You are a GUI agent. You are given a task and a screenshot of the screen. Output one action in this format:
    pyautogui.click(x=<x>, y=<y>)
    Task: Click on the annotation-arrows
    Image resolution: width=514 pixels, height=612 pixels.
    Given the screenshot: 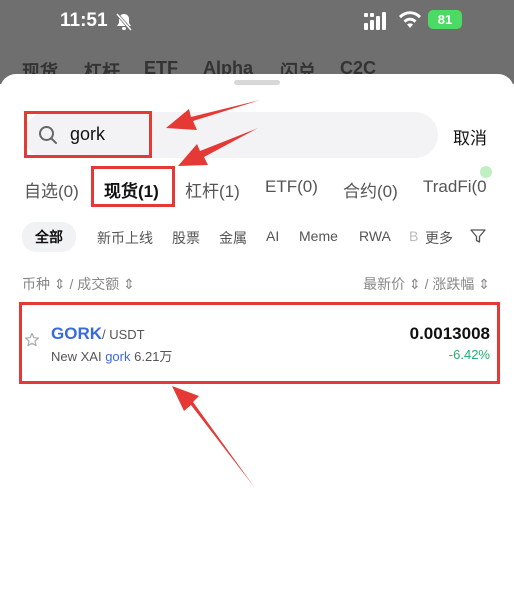 What is the action you would take?
    pyautogui.click(x=213, y=294)
    